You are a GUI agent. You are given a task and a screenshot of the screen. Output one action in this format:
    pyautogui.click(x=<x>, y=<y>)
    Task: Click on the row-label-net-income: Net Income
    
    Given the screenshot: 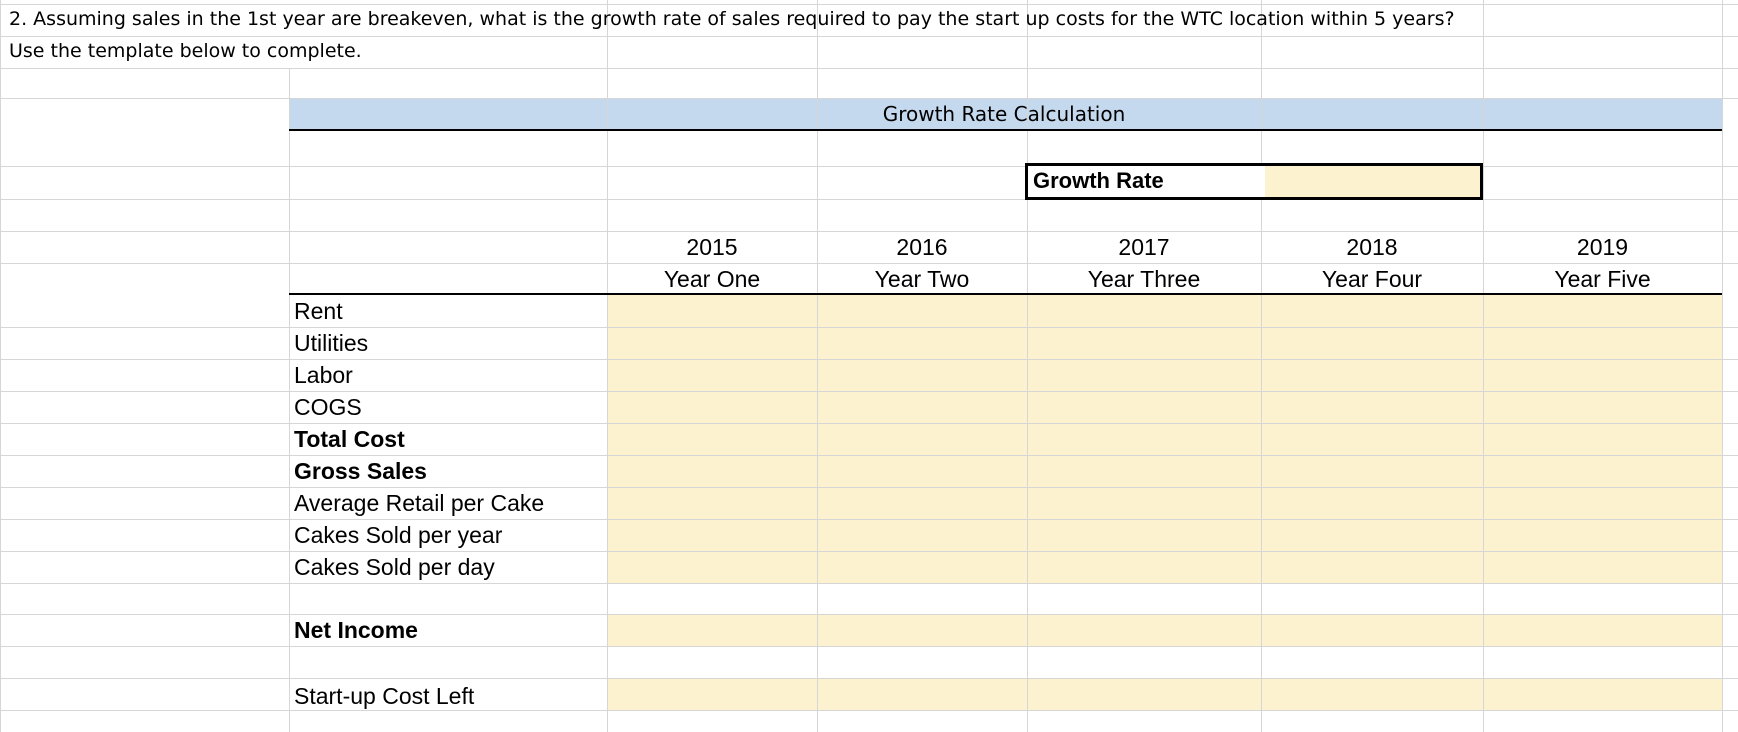 What is the action you would take?
    pyautogui.click(x=356, y=630)
    